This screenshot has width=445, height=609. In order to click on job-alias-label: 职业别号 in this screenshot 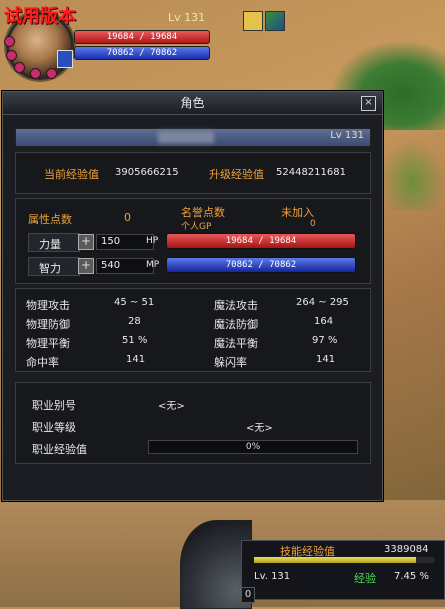, I will do `click(54, 405)`.